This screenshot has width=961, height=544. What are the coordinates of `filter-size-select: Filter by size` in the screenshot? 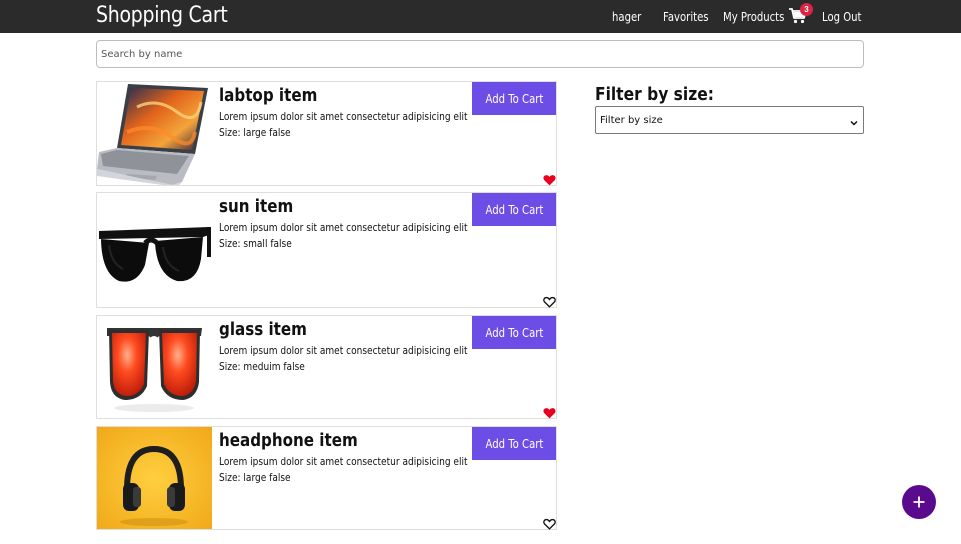 It's located at (729, 120).